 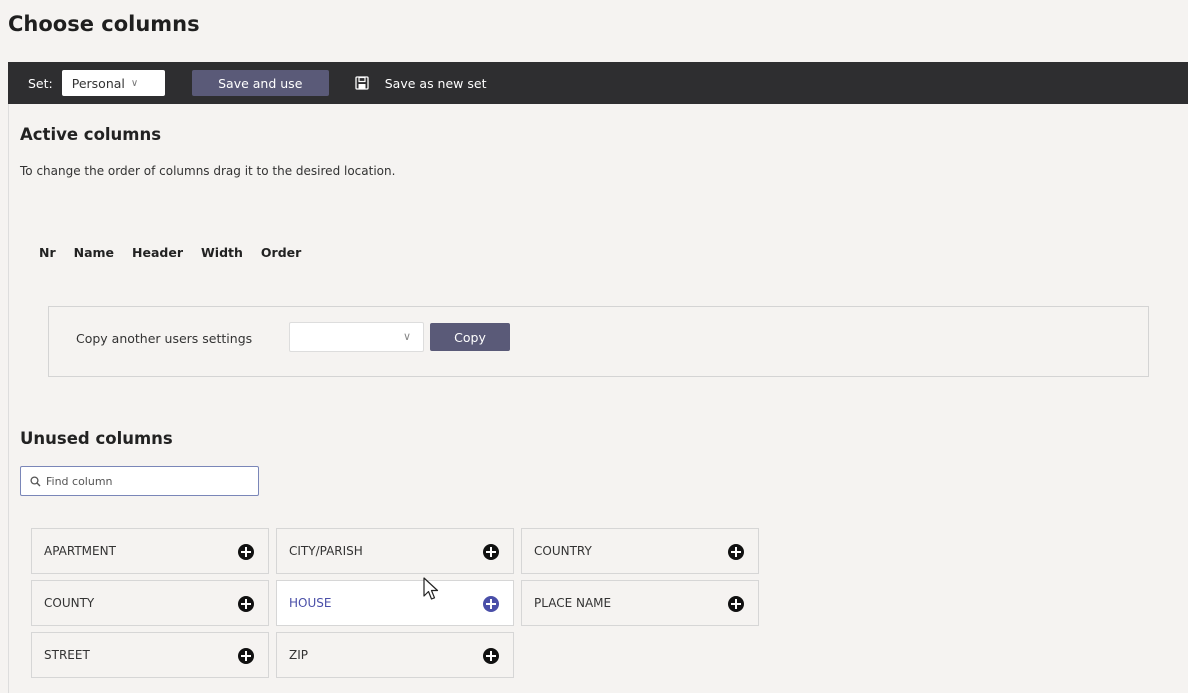 What do you see at coordinates (40, 83) in the screenshot?
I see `set-label: Set:` at bounding box center [40, 83].